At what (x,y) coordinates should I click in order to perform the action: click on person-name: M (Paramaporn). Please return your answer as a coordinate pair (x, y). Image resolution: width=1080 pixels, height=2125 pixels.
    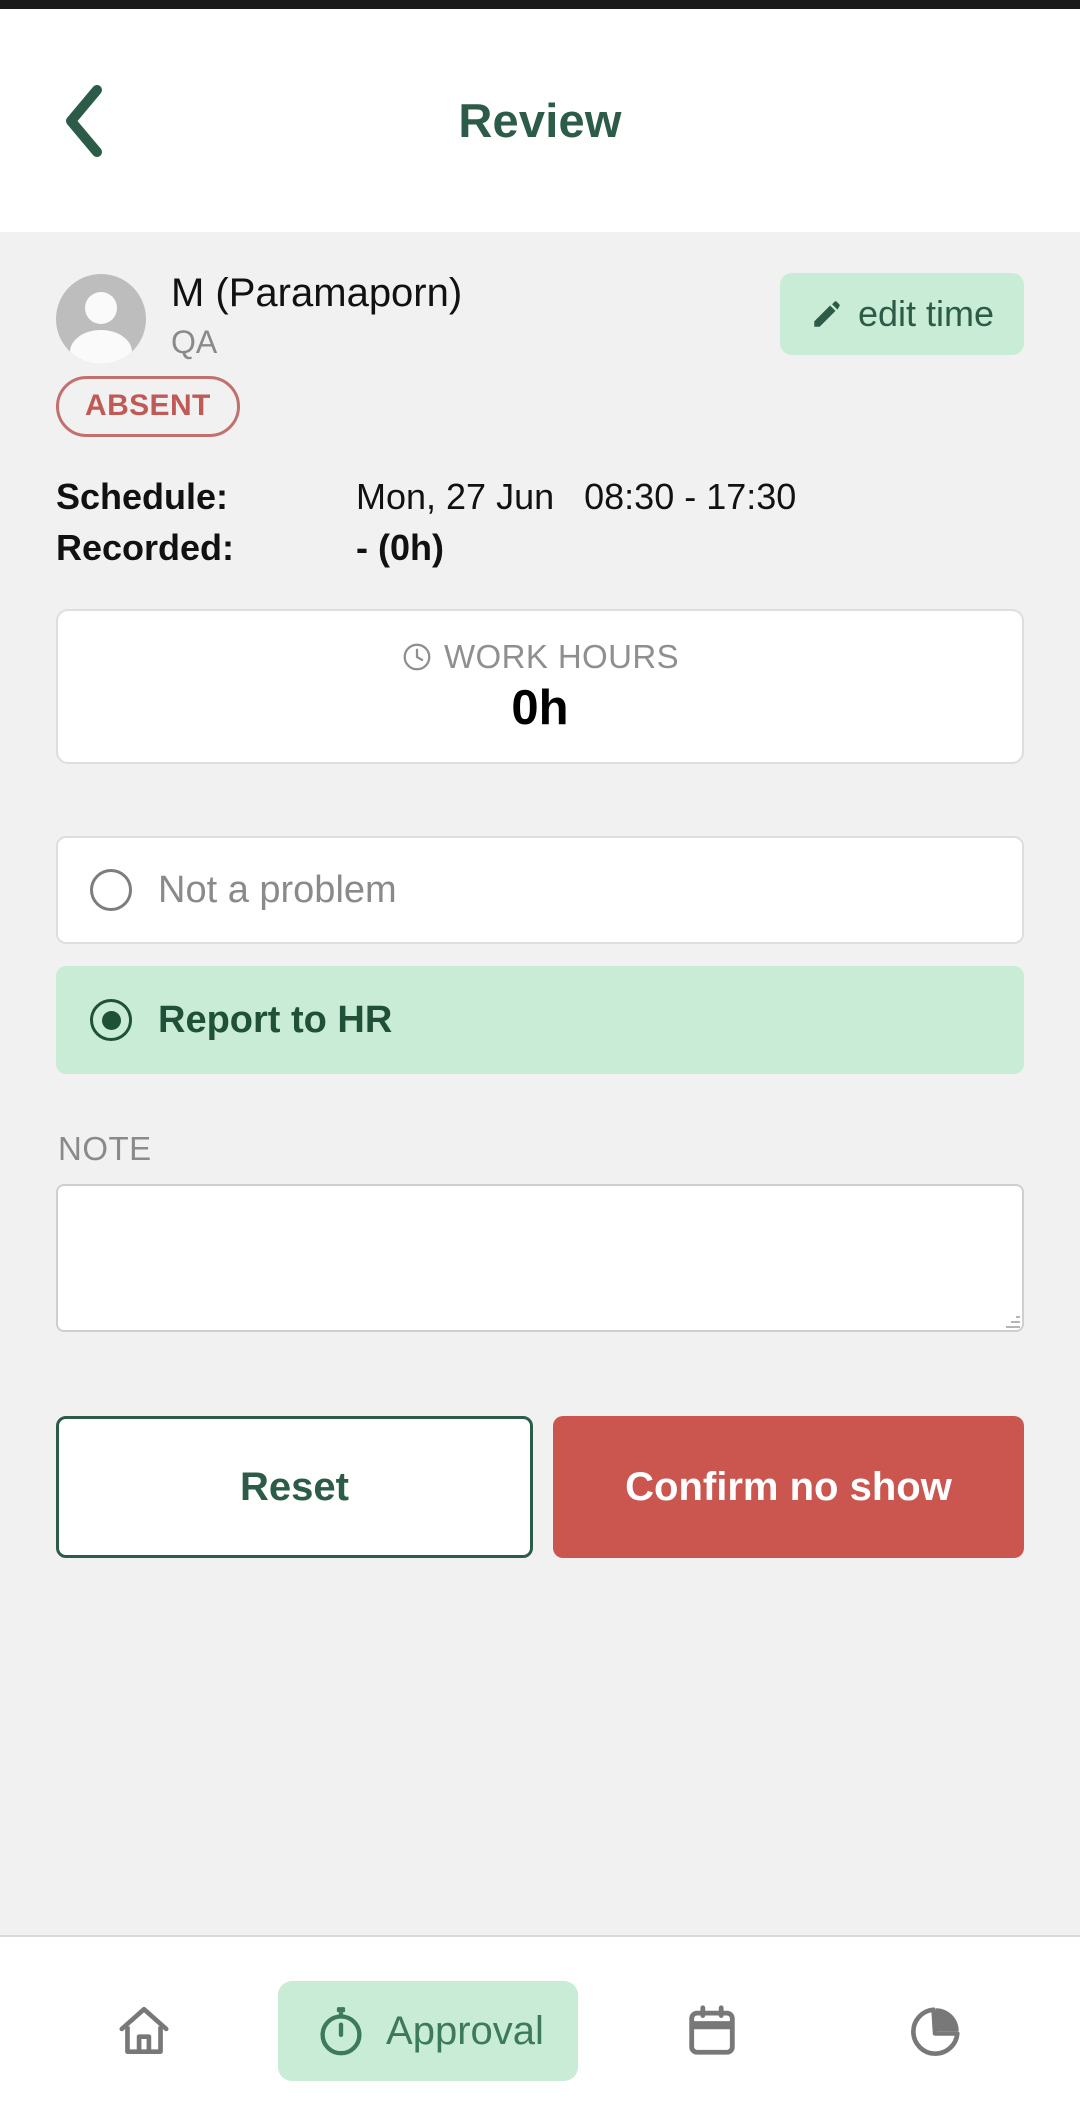
    Looking at the image, I should click on (317, 293).